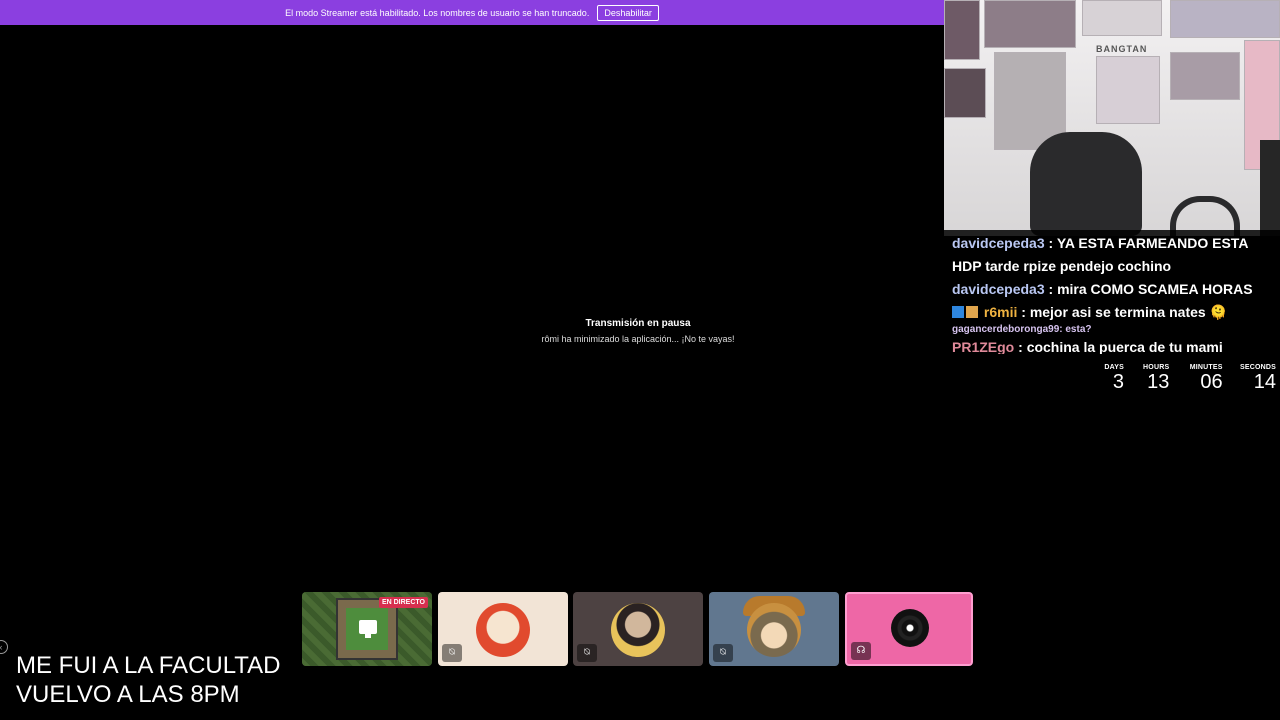 This screenshot has height=720, width=1280. I want to click on headphones-icon: ☊, so click(861, 651).